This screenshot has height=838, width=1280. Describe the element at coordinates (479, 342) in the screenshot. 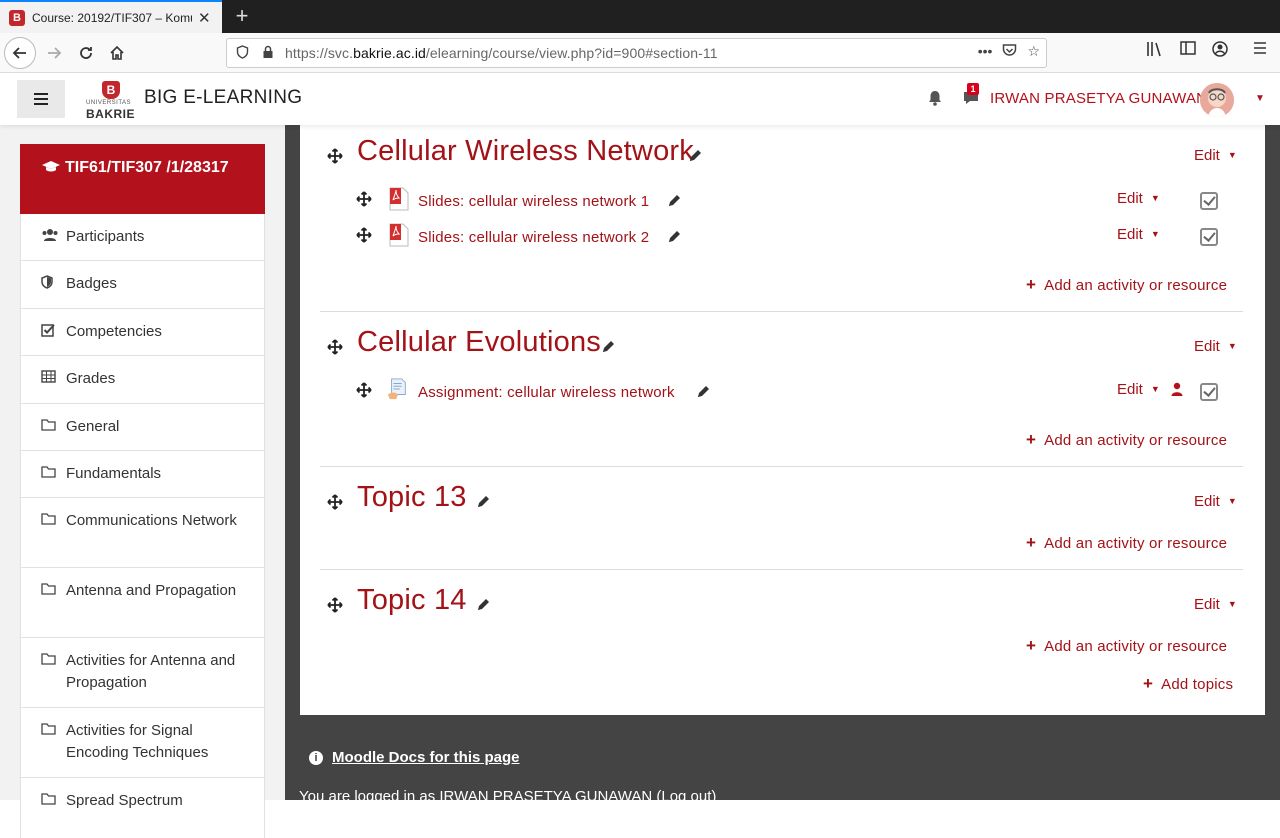

I see `section-title: Cellular Evolutions` at that location.